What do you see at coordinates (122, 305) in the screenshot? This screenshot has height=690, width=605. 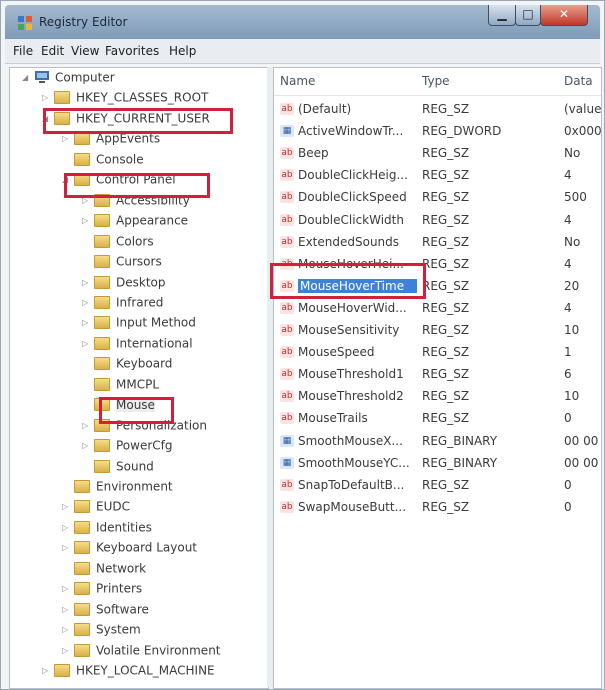 I see `tree-node: ▷ Infrared` at bounding box center [122, 305].